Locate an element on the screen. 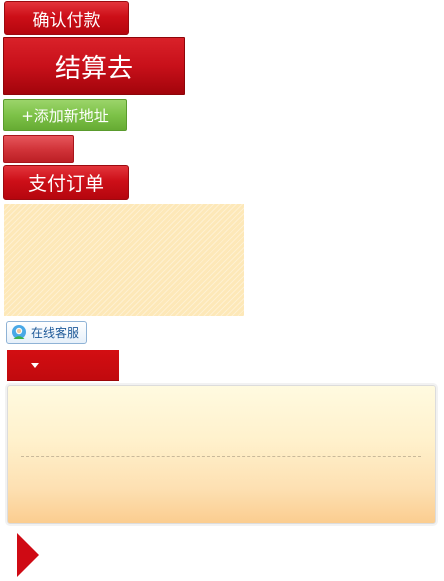  customer-service-icon is located at coordinates (19, 333).